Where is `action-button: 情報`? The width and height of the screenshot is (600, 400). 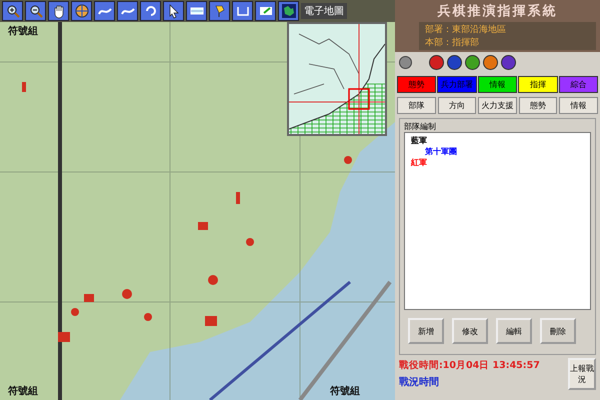 action-button: 情報 is located at coordinates (578, 105).